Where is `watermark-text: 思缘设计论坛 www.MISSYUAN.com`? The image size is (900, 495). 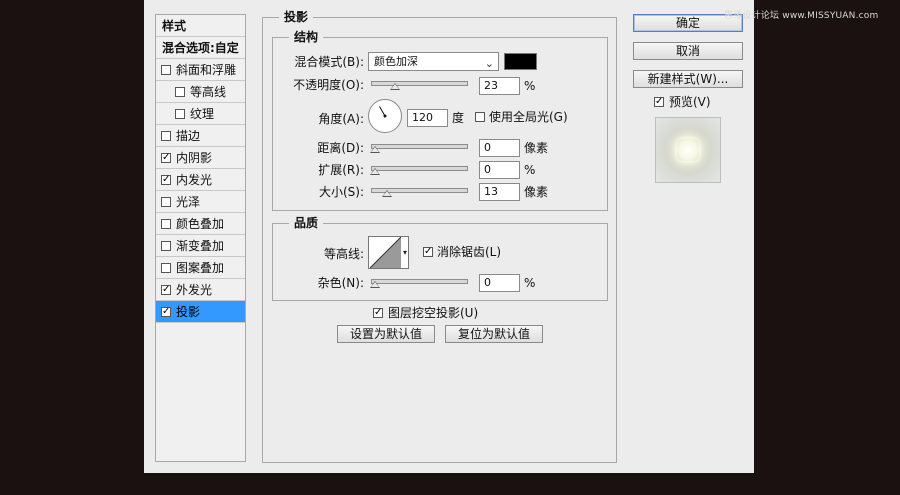 watermark-text: 思缘设计论坛 www.MISSYUAN.com is located at coordinates (801, 16).